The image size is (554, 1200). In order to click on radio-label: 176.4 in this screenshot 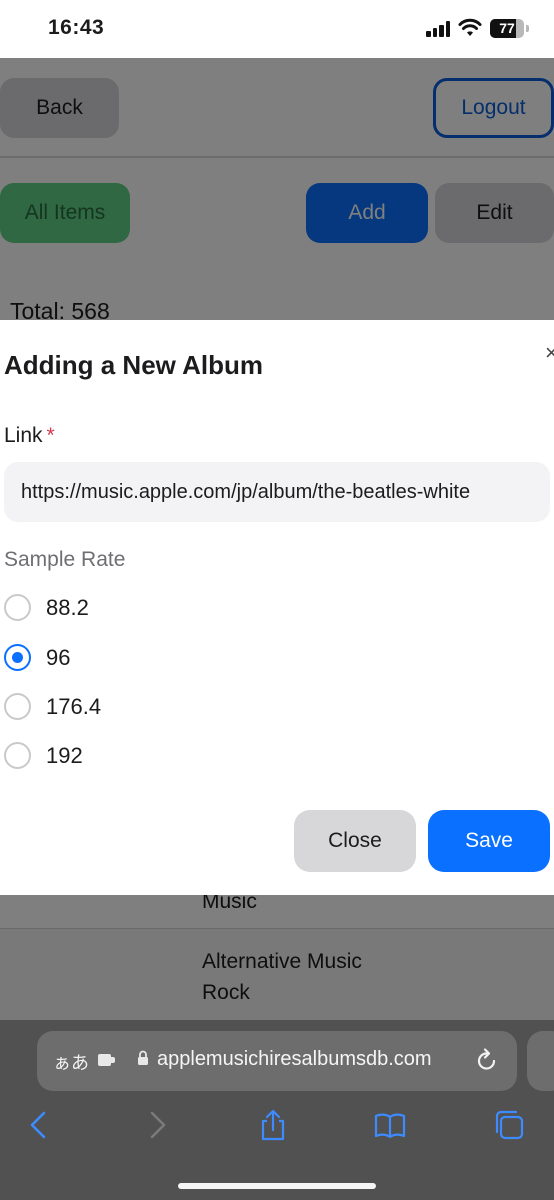, I will do `click(74, 706)`.